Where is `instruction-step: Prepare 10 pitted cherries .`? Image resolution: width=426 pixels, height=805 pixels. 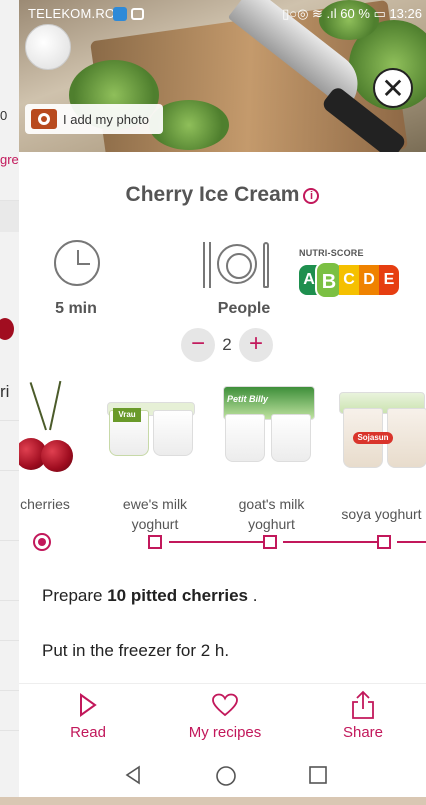 instruction-step: Prepare 10 pitted cherries . is located at coordinates (149, 596).